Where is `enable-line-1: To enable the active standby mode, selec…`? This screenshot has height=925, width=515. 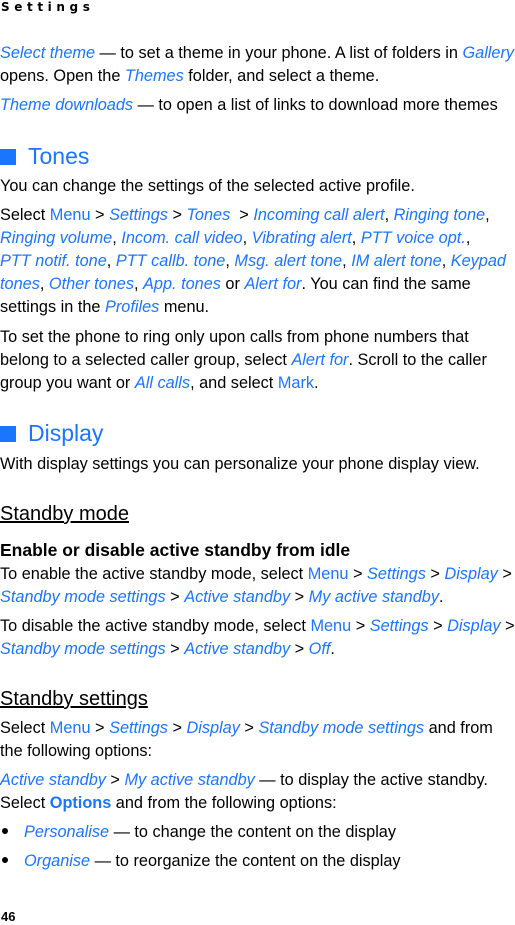
enable-line-1: To enable the active standby mode, selec… is located at coordinates (256, 574).